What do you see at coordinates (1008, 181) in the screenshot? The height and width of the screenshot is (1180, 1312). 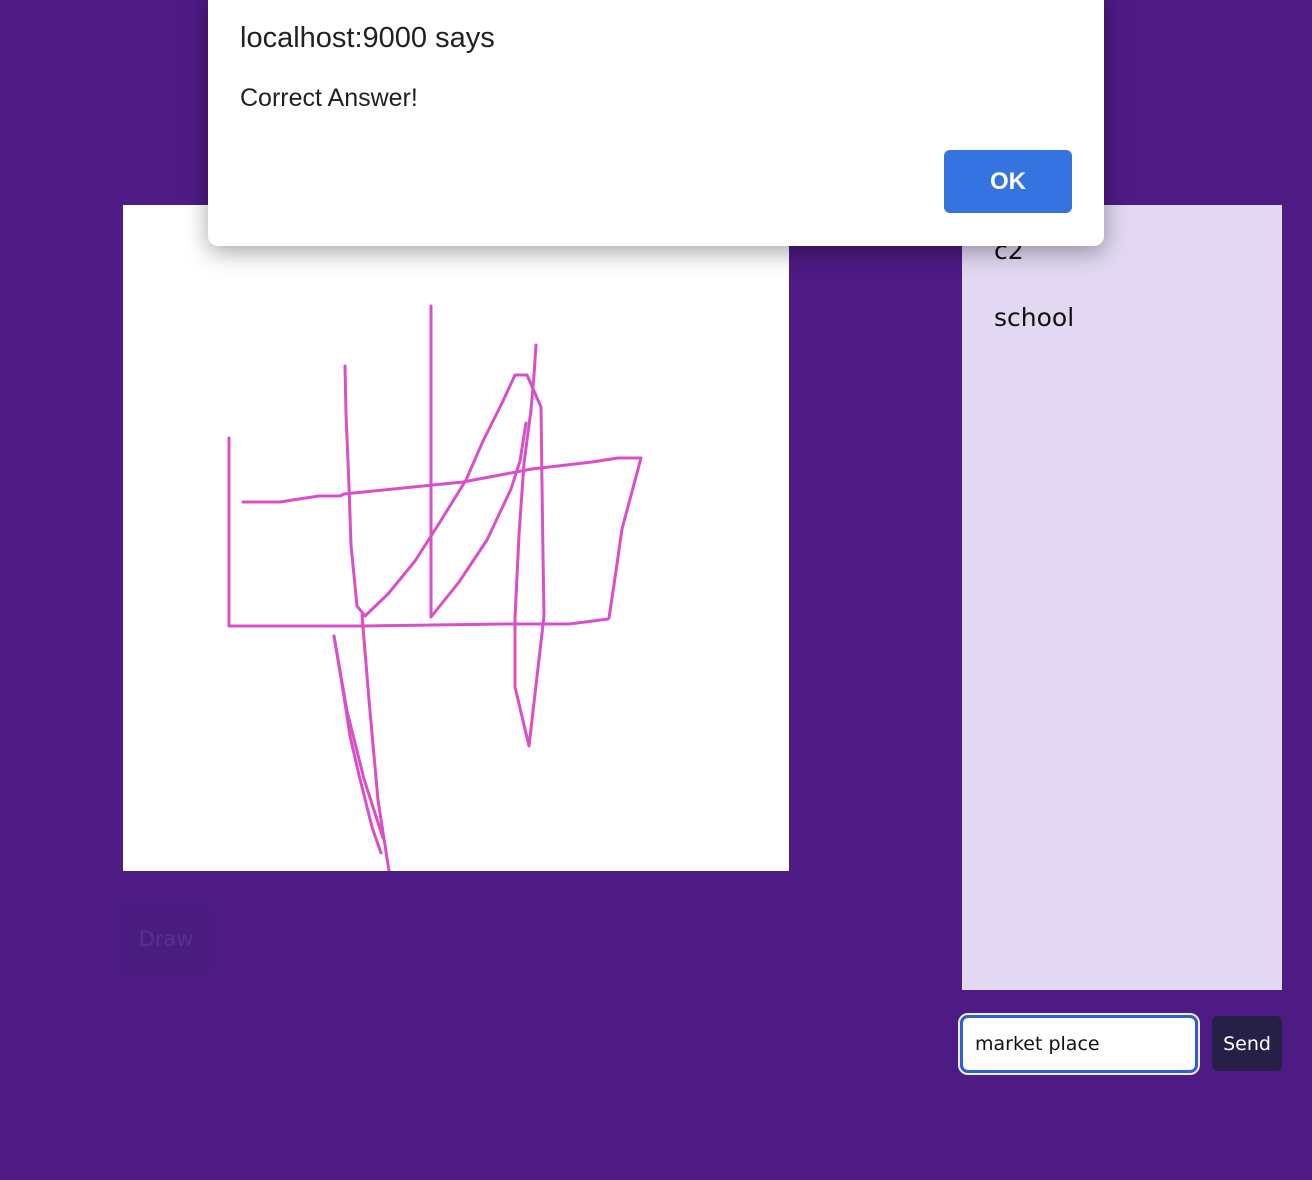 I see `ok-button: OK` at bounding box center [1008, 181].